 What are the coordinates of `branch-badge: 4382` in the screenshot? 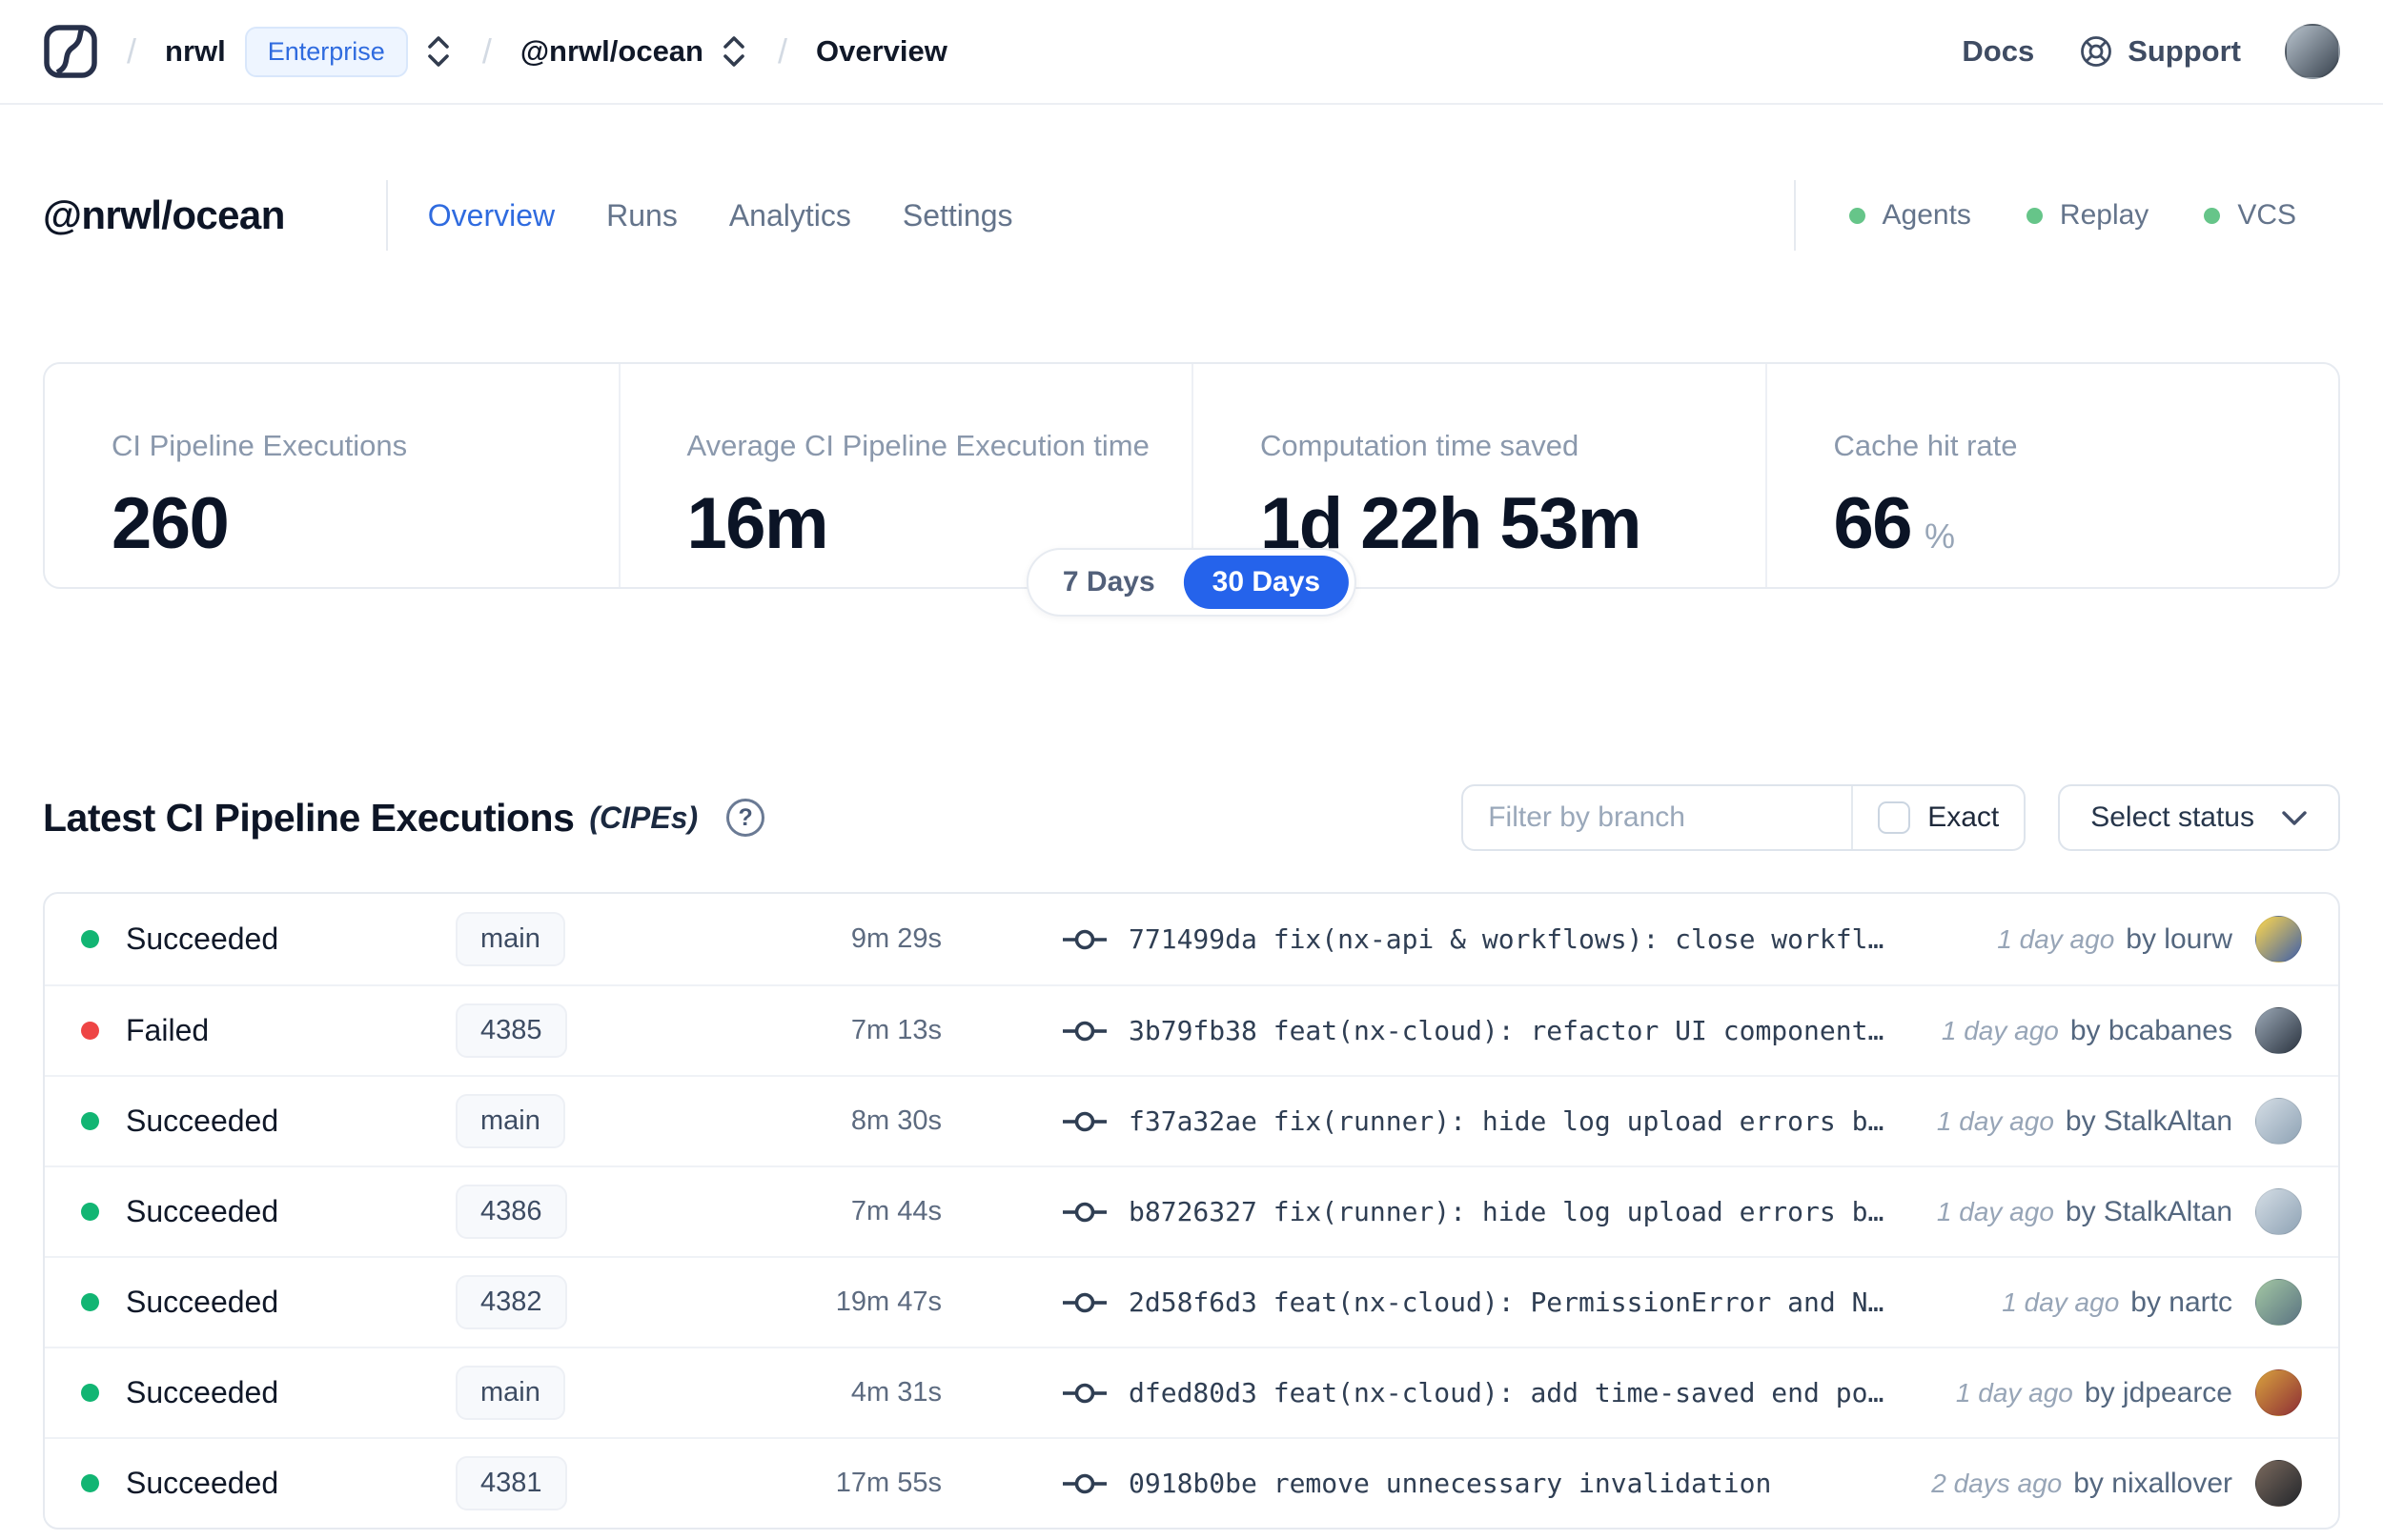 It's located at (512, 1302).